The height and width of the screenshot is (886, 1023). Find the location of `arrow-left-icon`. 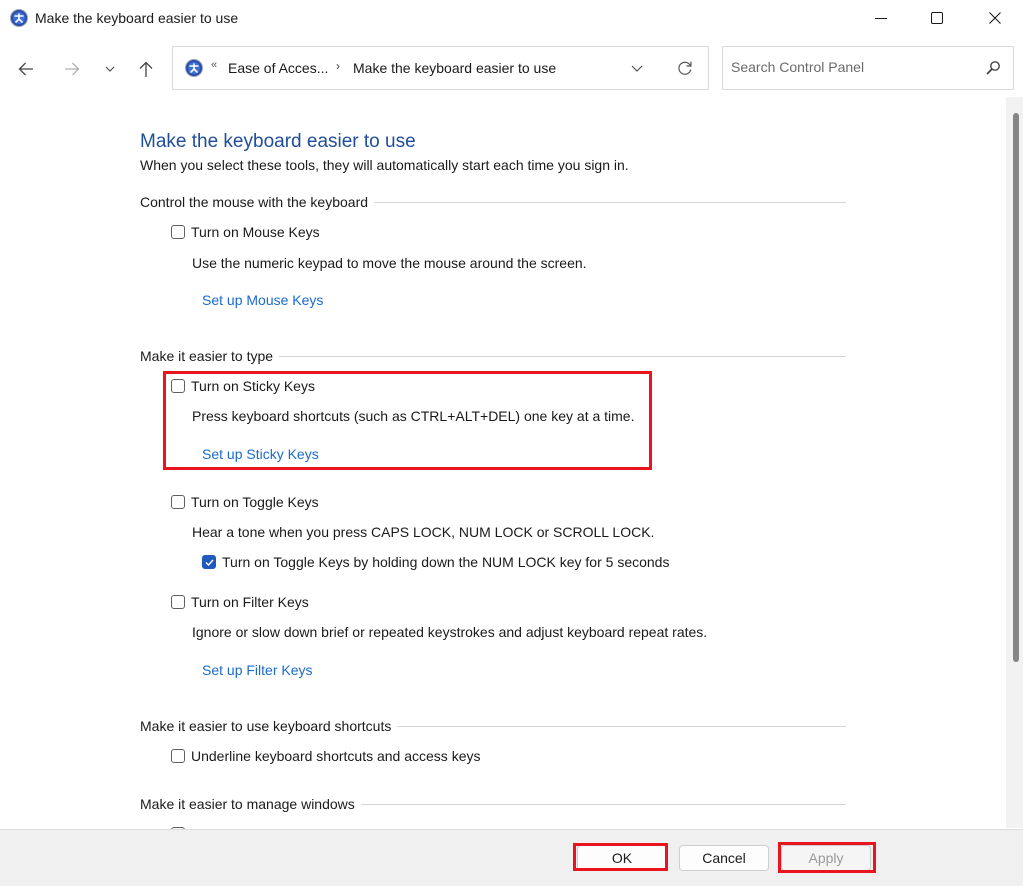

arrow-left-icon is located at coordinates (25, 69).